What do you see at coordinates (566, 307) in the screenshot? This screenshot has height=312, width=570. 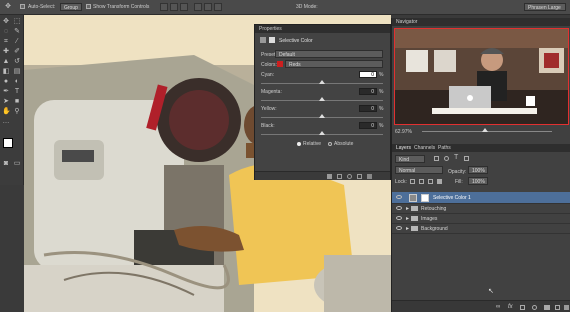 I see `trash-icon` at bounding box center [566, 307].